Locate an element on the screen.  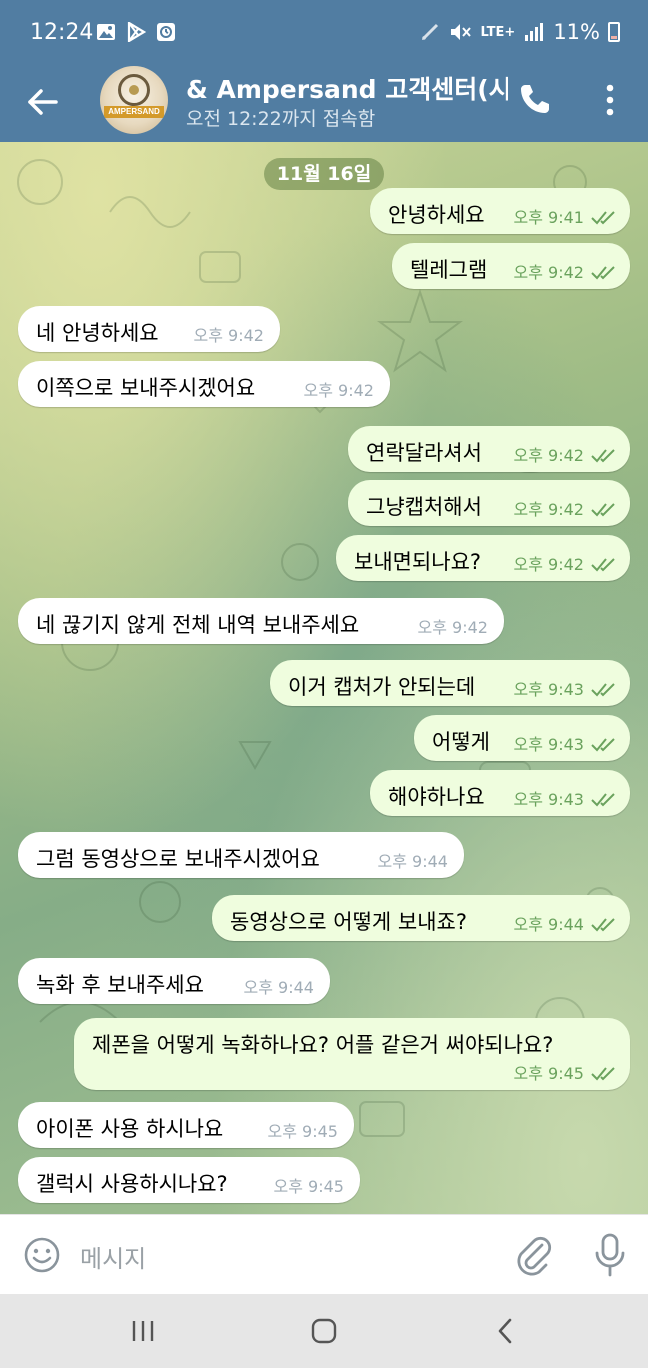
play-store-icon is located at coordinates (136, 32).